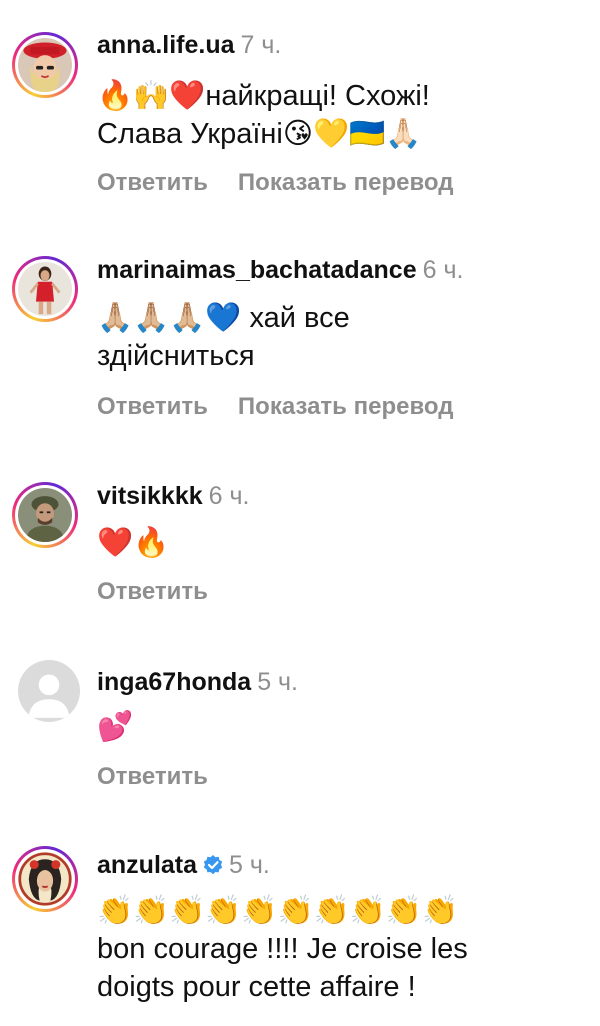 The height and width of the screenshot is (1026, 600). Describe the element at coordinates (261, 45) in the screenshot. I see `timestamp: 7 ч.` at that location.